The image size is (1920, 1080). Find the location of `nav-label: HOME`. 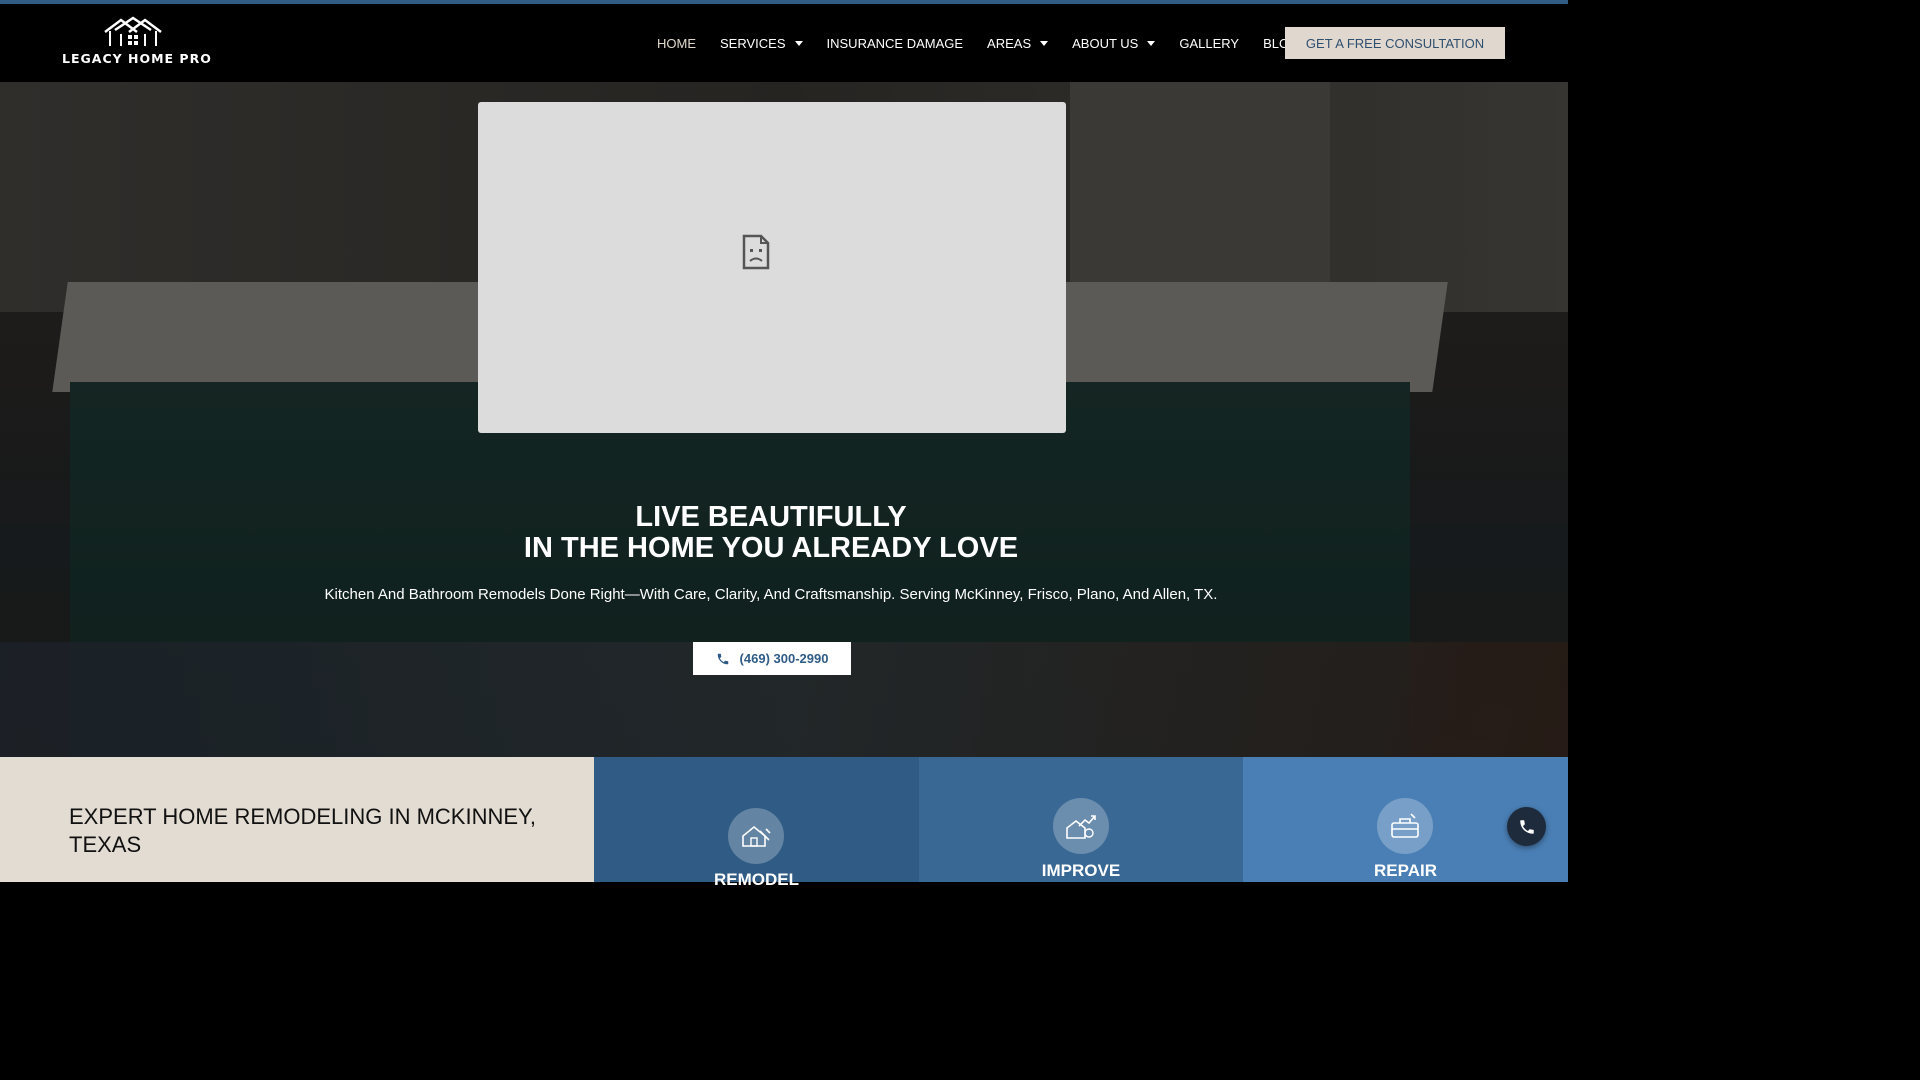

nav-label: HOME is located at coordinates (676, 43).